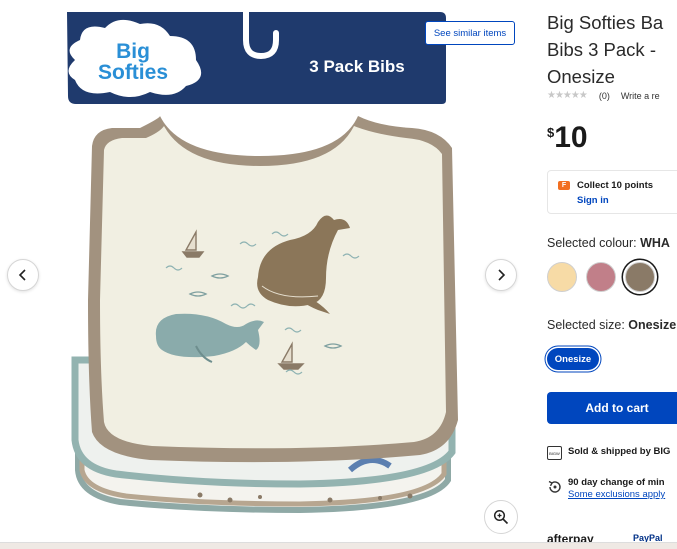  I want to click on size-option-onesize: Onesize, so click(573, 359).